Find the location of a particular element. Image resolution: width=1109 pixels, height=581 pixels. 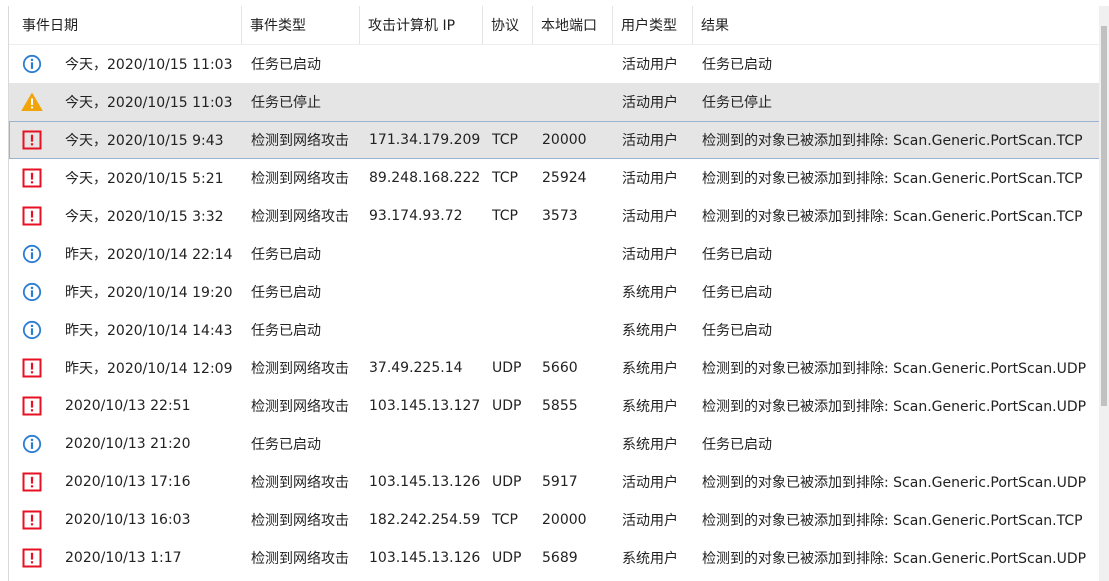

date-text: 2020/10/13 1:17 is located at coordinates (123, 558).